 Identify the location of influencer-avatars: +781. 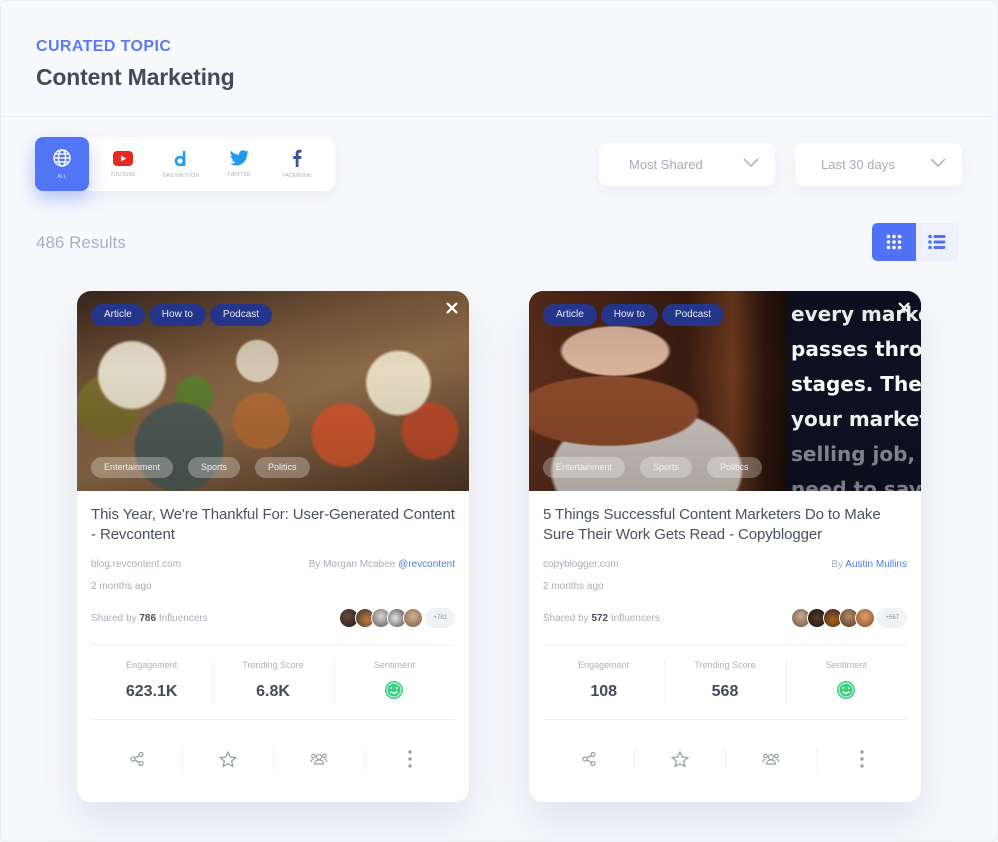
(397, 618).